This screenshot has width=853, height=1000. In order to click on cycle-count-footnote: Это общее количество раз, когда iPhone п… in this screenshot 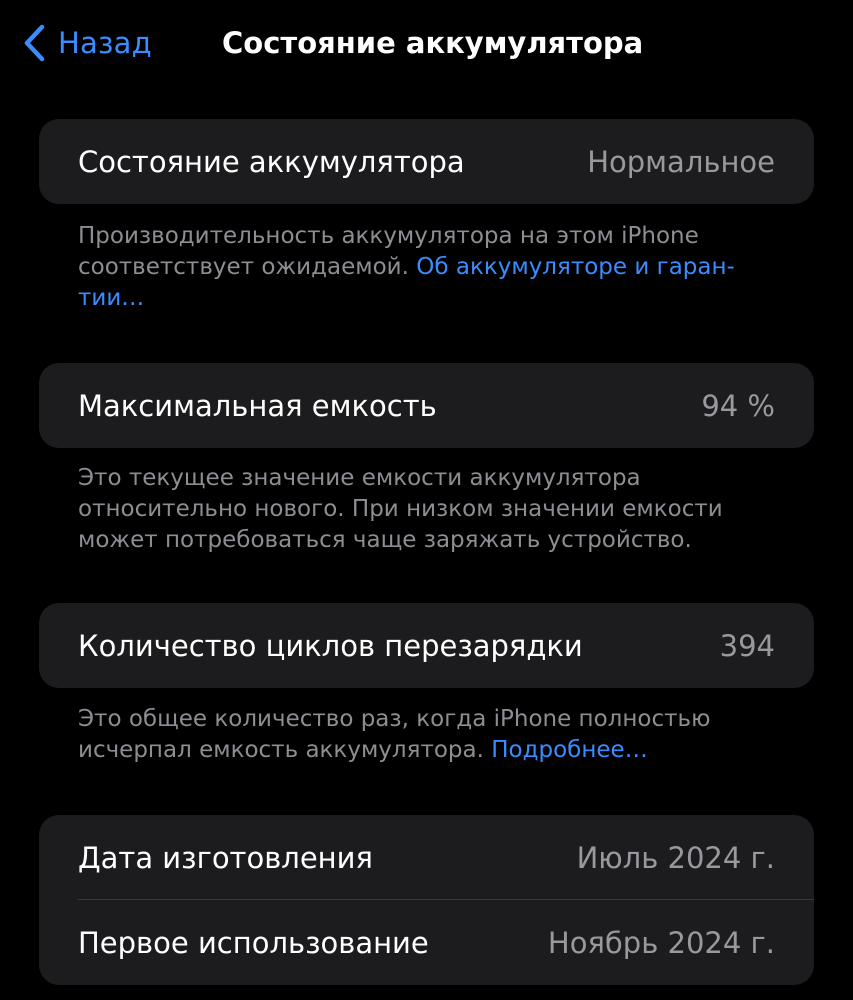, I will do `click(418, 735)`.